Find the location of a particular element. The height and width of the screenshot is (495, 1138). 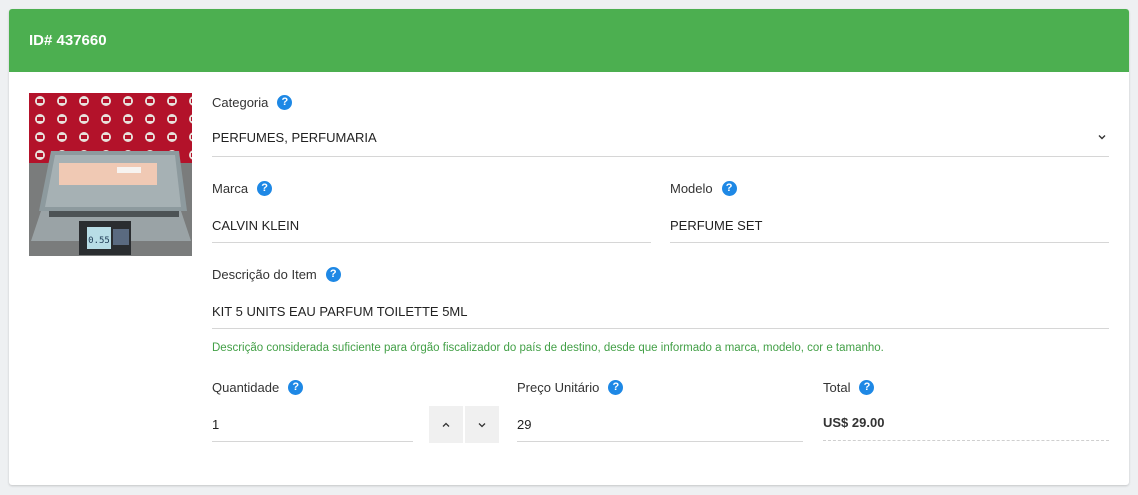

marca-input is located at coordinates (431, 226).